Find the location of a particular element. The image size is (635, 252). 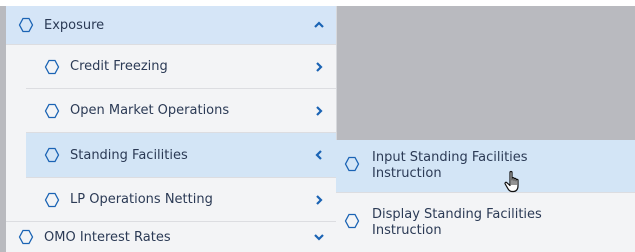

menu-item-omo-interest-rates: OMO Interest Rates is located at coordinates (171, 237).